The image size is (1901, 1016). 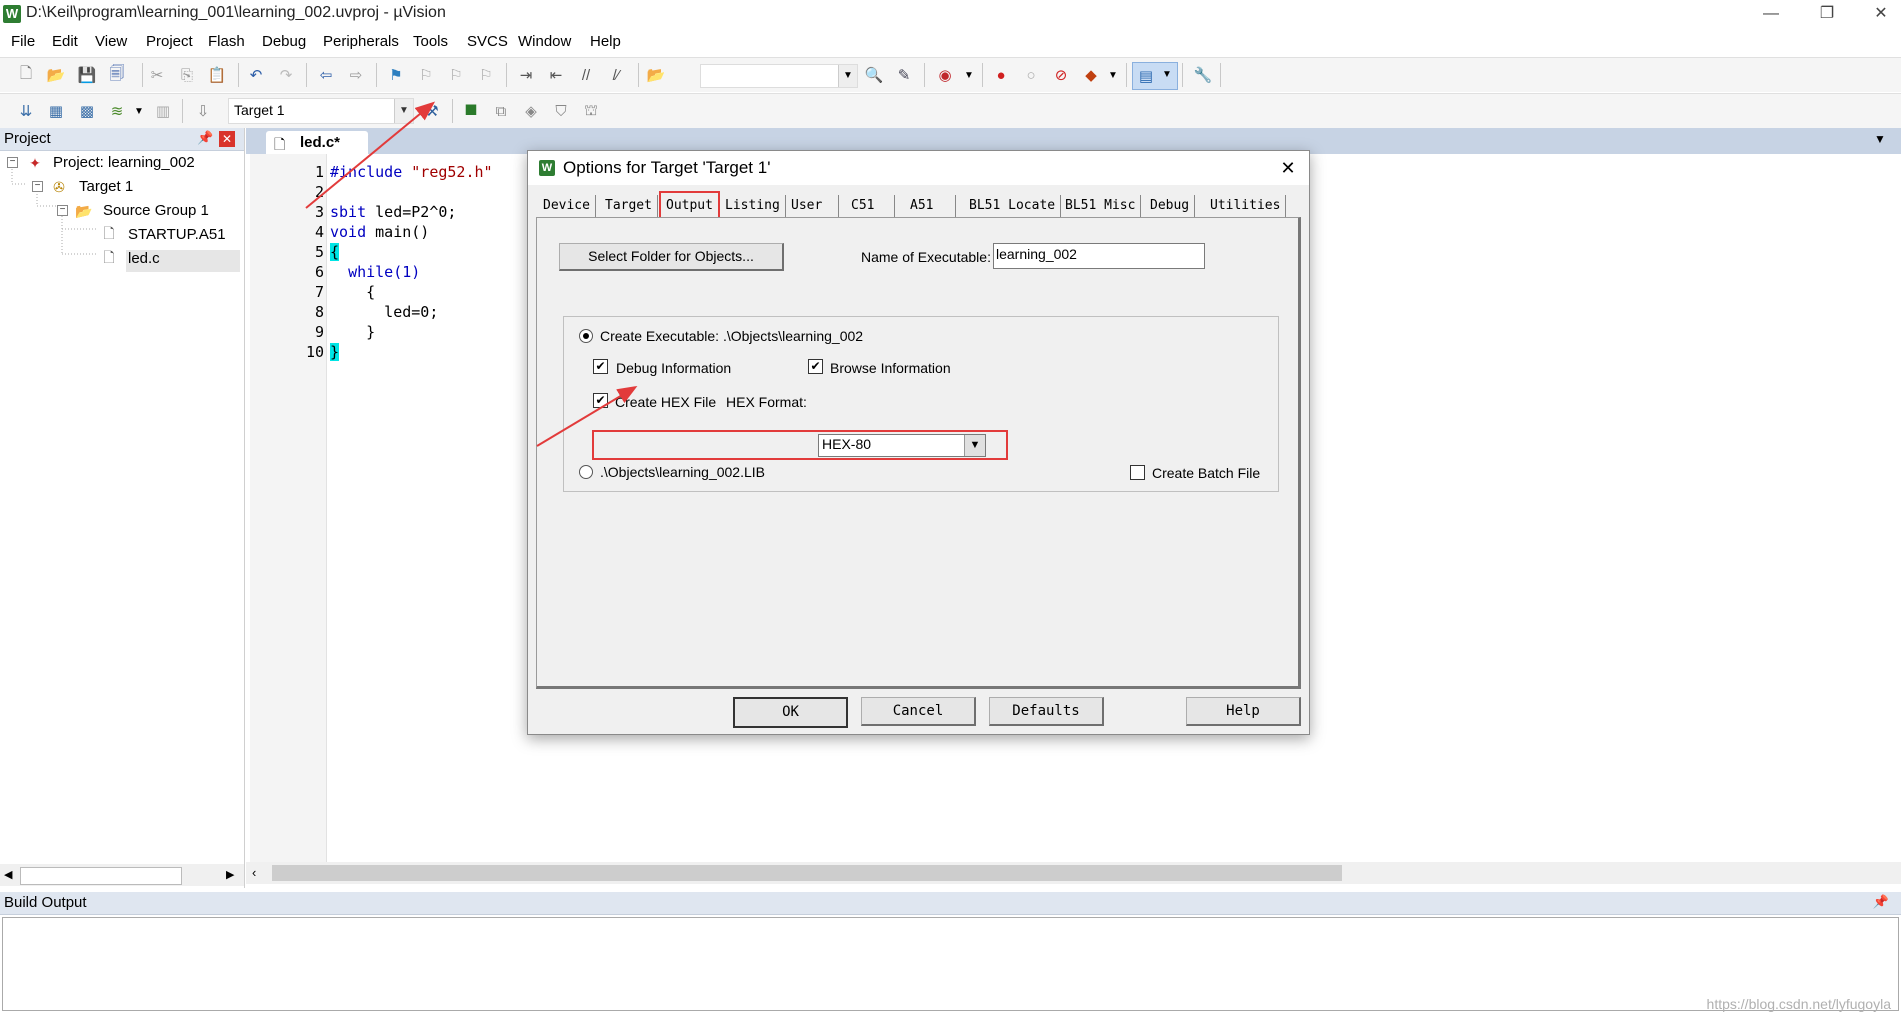 I want to click on tab-listing: Listing, so click(x=753, y=206).